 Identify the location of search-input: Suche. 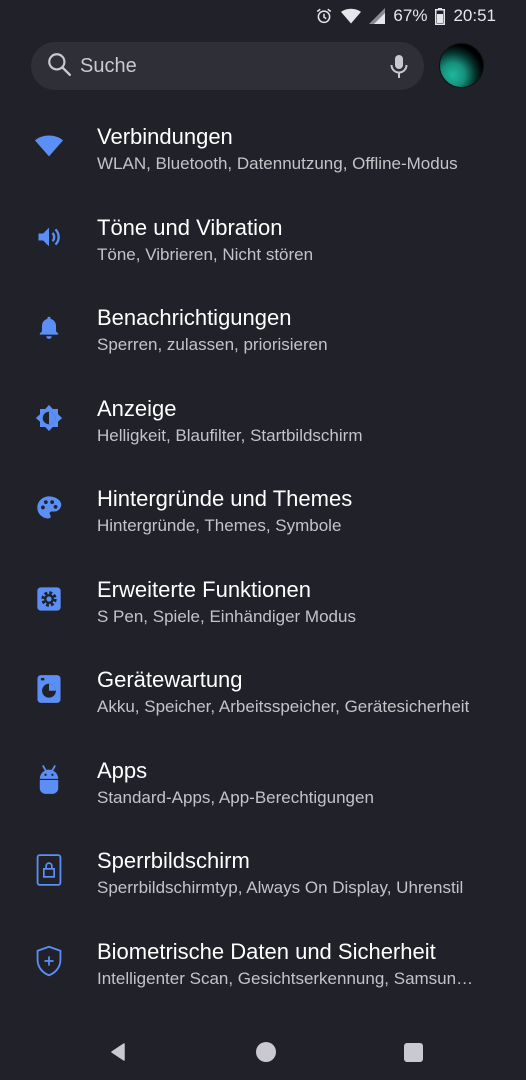
(108, 66).